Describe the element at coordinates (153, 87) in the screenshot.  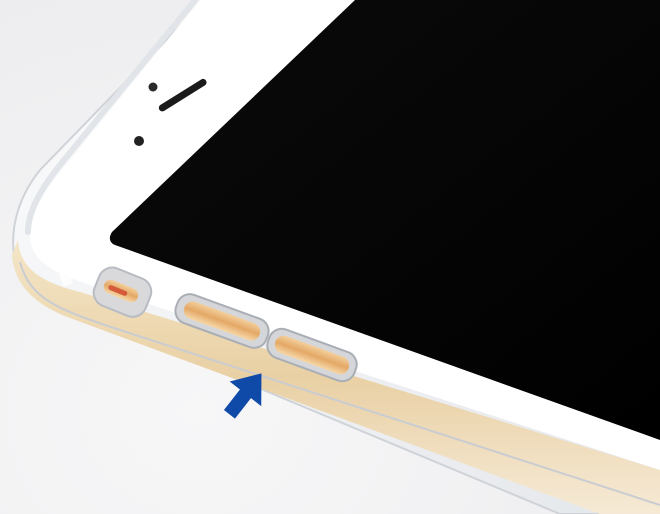
I see `front-camera-icon` at that location.